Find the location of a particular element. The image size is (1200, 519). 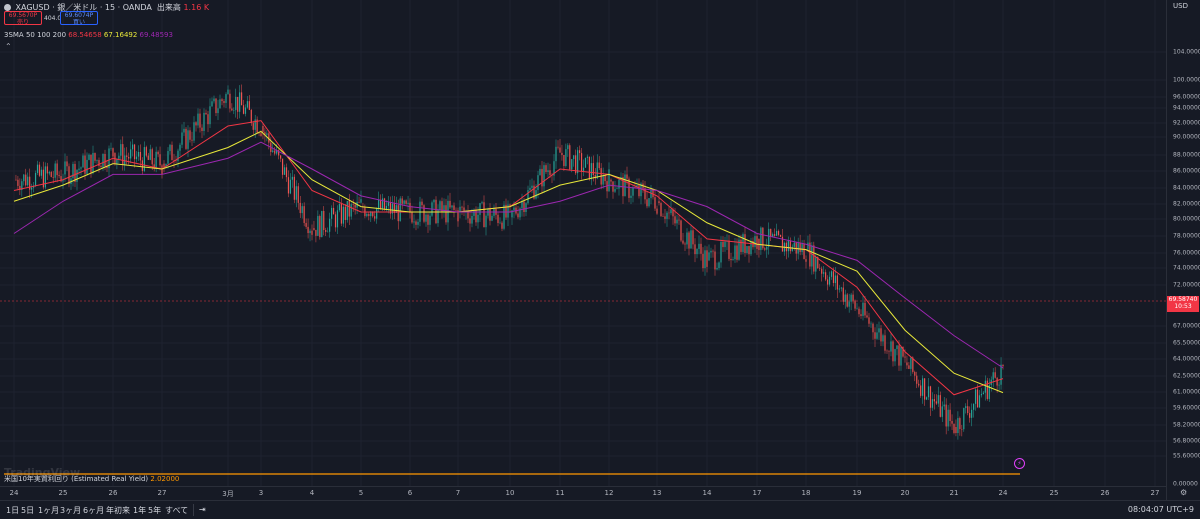

range-button: 年初来 is located at coordinates (118, 510).